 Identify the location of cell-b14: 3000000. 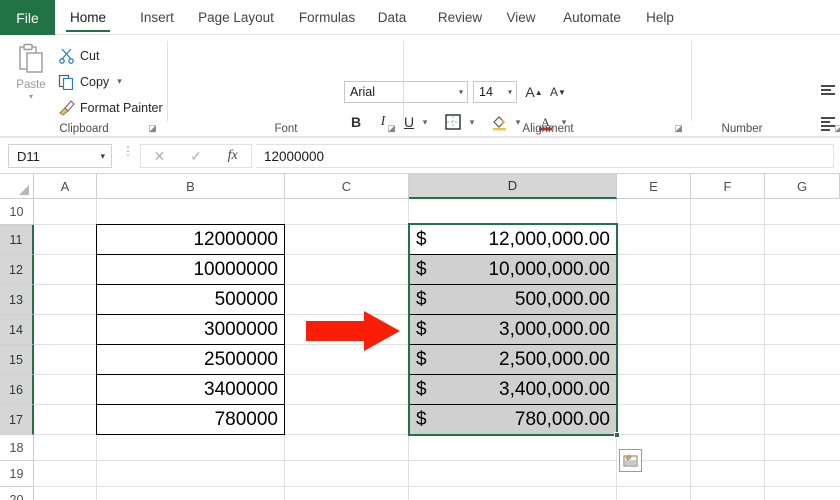
(190, 329).